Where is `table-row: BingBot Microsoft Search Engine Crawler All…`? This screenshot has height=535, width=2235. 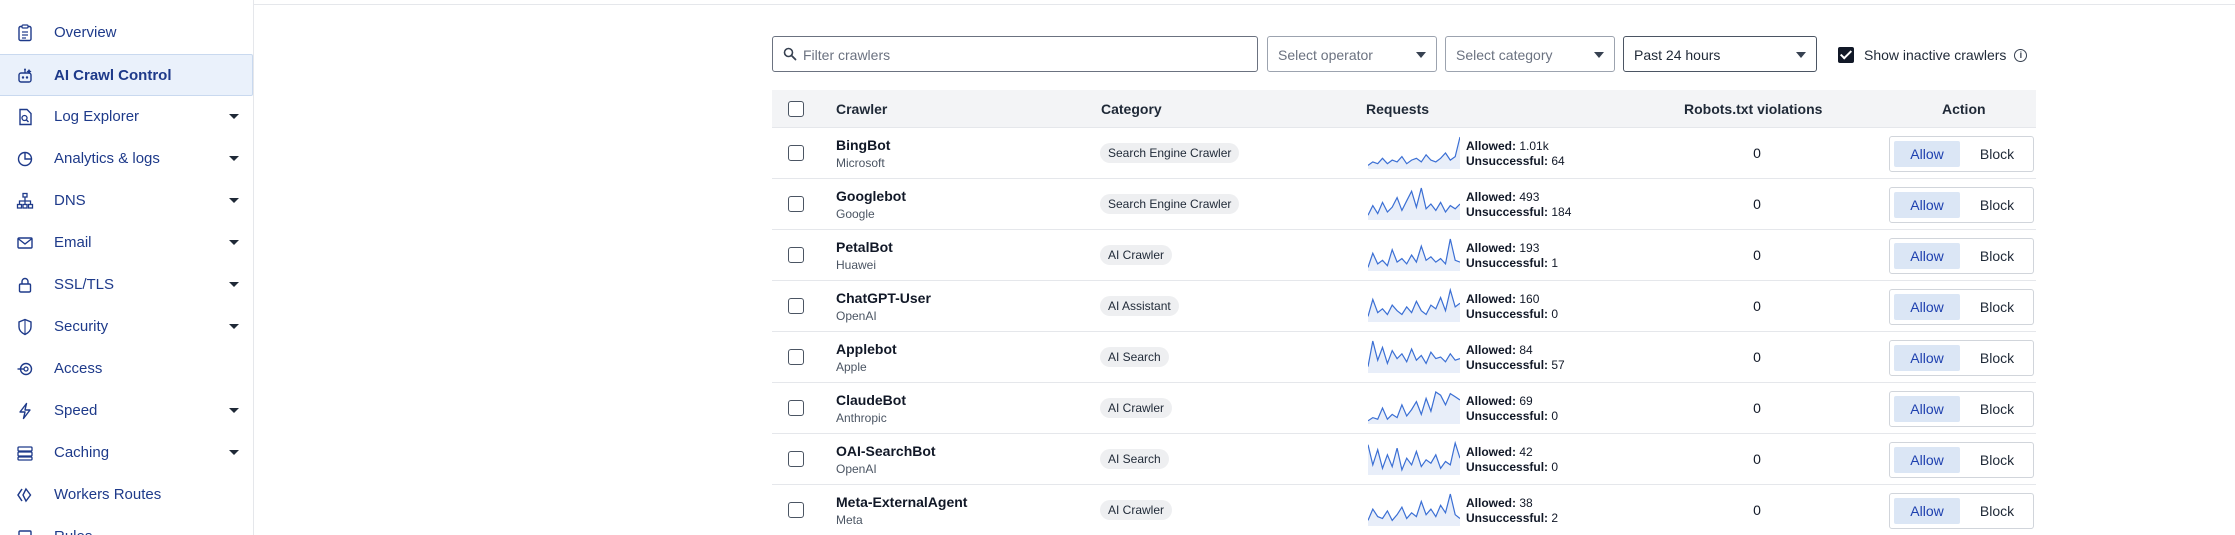
table-row: BingBot Microsoft Search Engine Crawler All… is located at coordinates (1404, 153).